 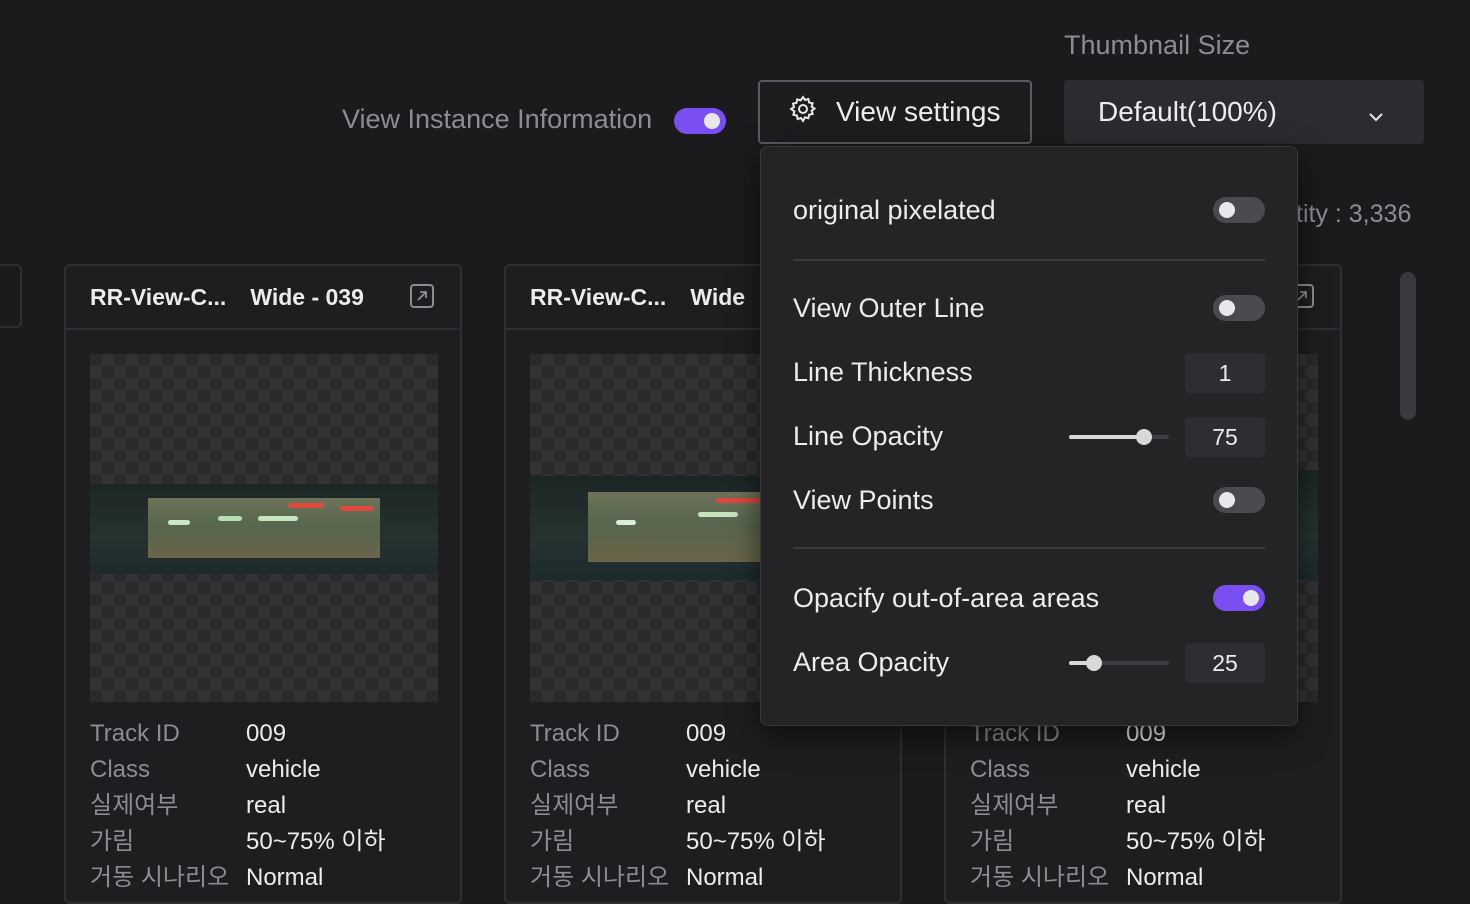 I want to click on view-points-label: View Points, so click(x=863, y=500).